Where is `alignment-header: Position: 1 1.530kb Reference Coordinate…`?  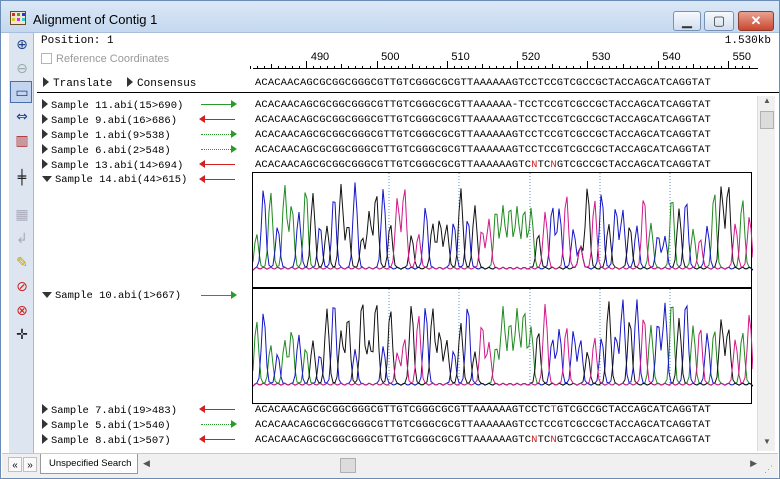 alignment-header: Position: 1 1.530kb Reference Coordinate… is located at coordinates (408, 52).